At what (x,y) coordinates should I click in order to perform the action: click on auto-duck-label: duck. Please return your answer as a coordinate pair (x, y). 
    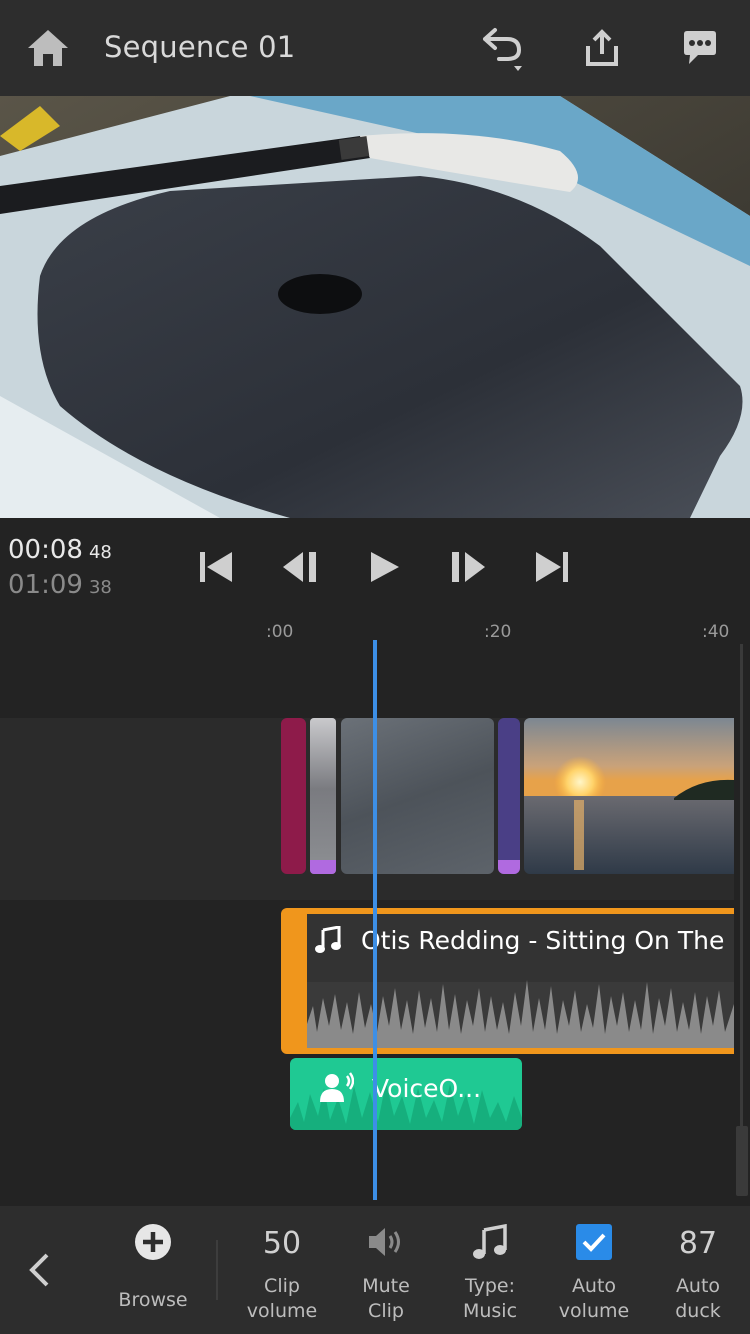
    Looking at the image, I should click on (698, 1311).